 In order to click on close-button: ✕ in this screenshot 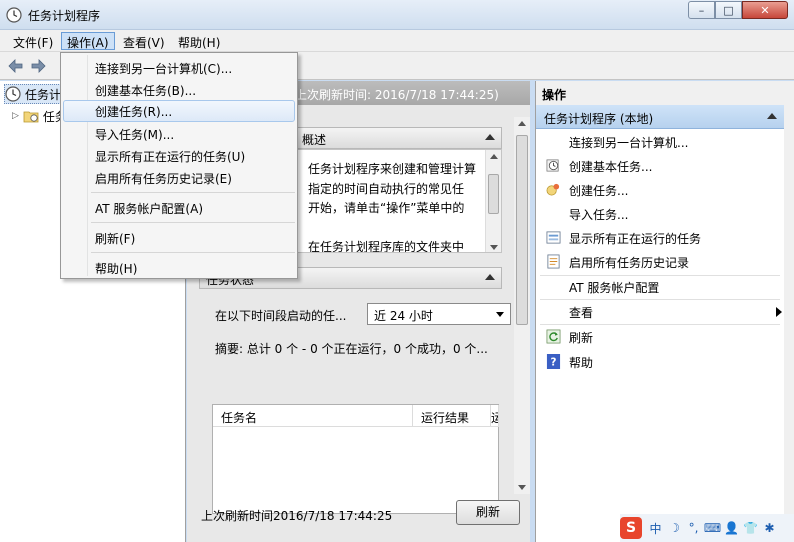, I will do `click(765, 10)`.